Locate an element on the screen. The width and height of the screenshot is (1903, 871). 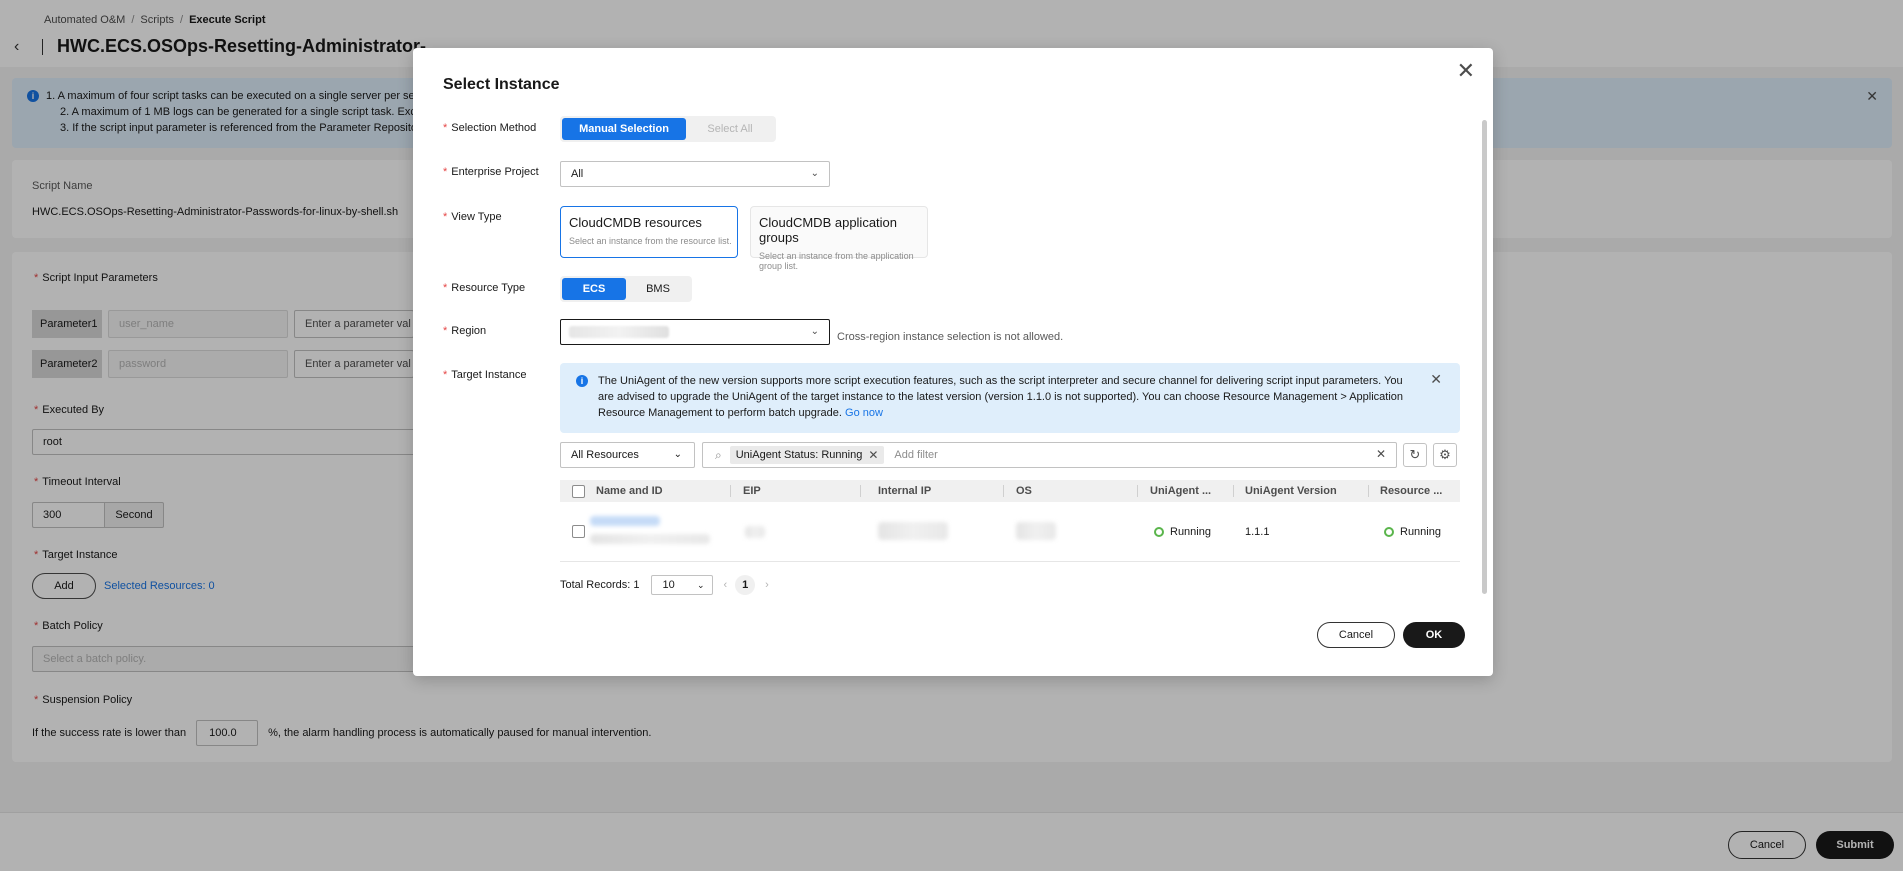
instance-id-redacted is located at coordinates (650, 539).